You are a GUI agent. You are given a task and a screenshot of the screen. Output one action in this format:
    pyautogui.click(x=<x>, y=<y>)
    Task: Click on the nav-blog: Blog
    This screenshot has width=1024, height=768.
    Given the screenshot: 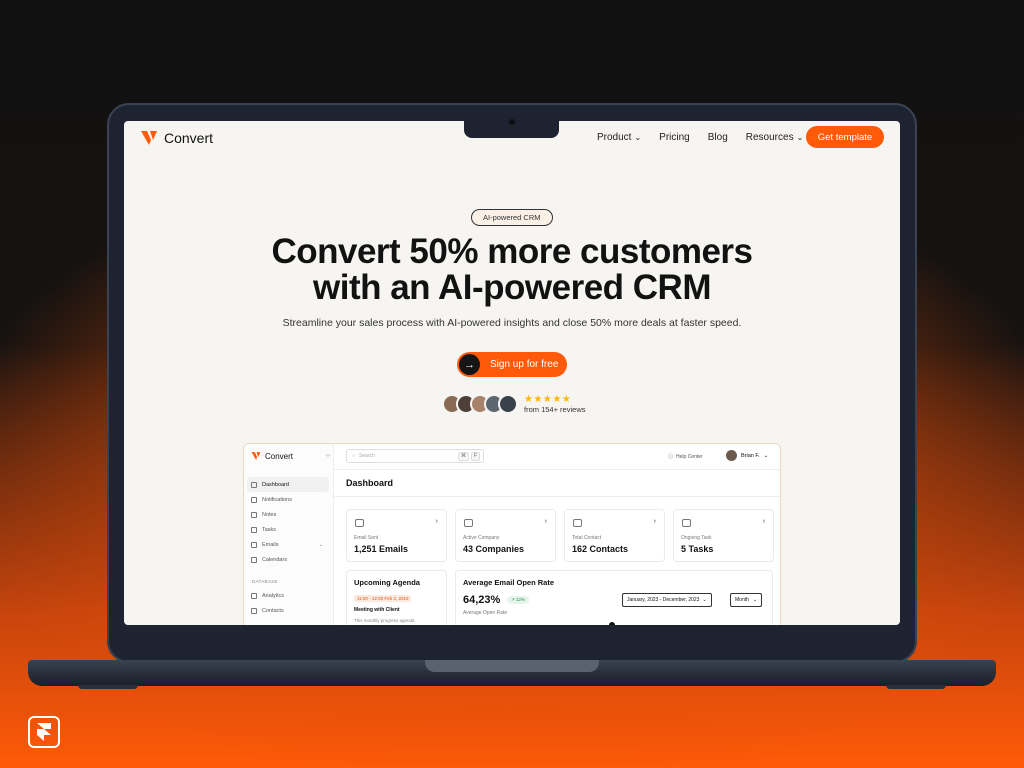 What is the action you would take?
    pyautogui.click(x=718, y=137)
    